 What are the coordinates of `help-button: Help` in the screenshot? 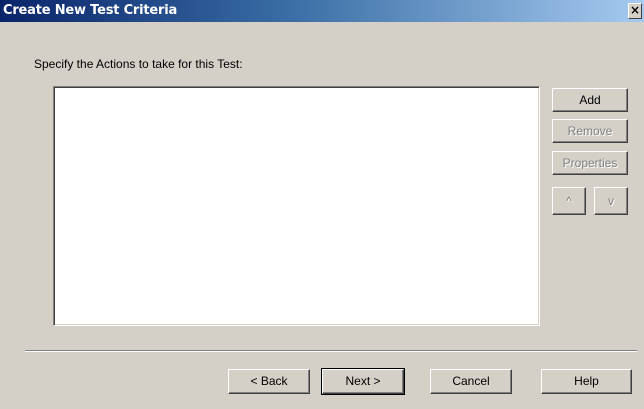 It's located at (586, 381).